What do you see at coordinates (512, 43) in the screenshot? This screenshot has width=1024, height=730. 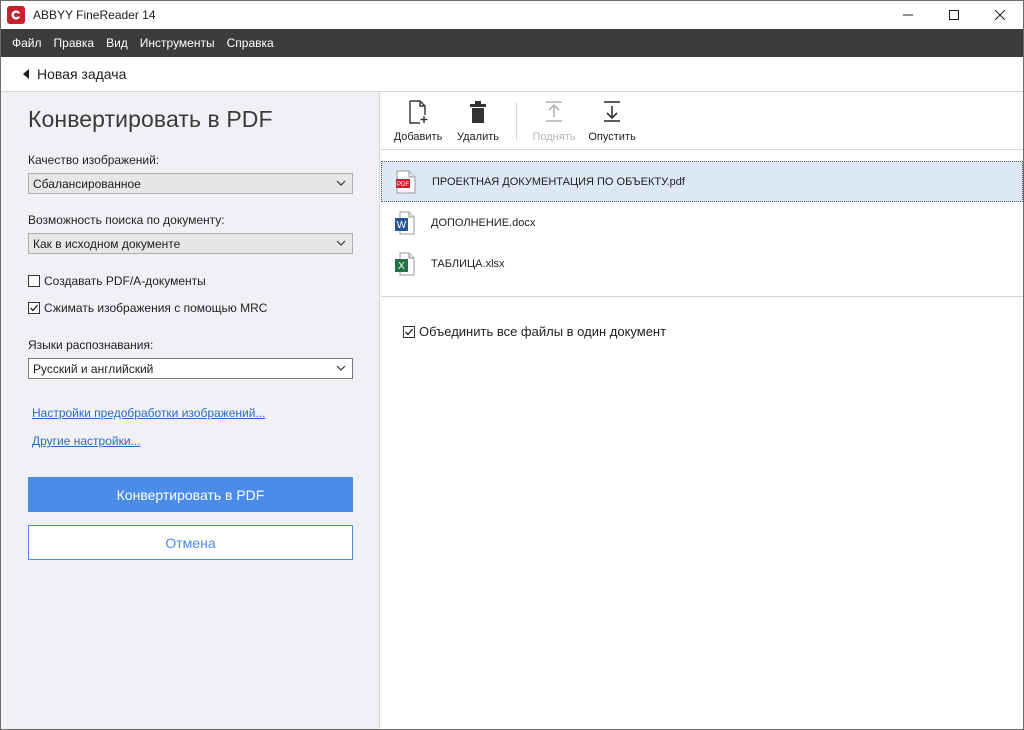 I see `menu-bar: Файл Правка Вид Инструменты Справка` at bounding box center [512, 43].